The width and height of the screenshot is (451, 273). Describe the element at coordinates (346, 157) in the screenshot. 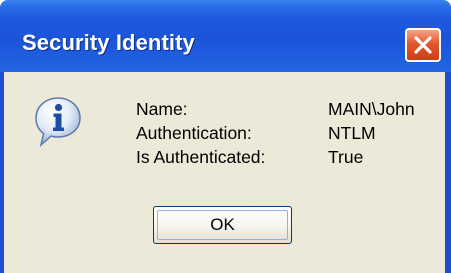

I see `field-value-is-authenticated: True` at that location.